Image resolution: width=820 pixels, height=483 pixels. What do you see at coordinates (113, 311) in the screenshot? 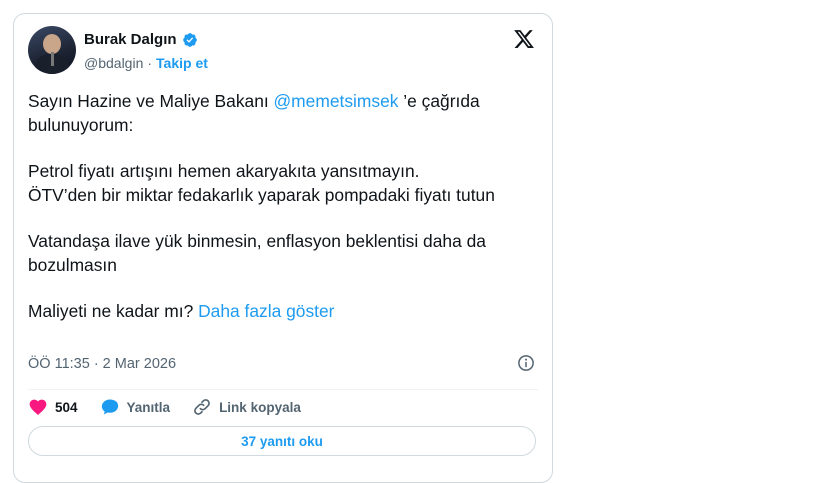
I see `tweet-paragraph-4-text: Maliyeti ne kadar mı?` at bounding box center [113, 311].